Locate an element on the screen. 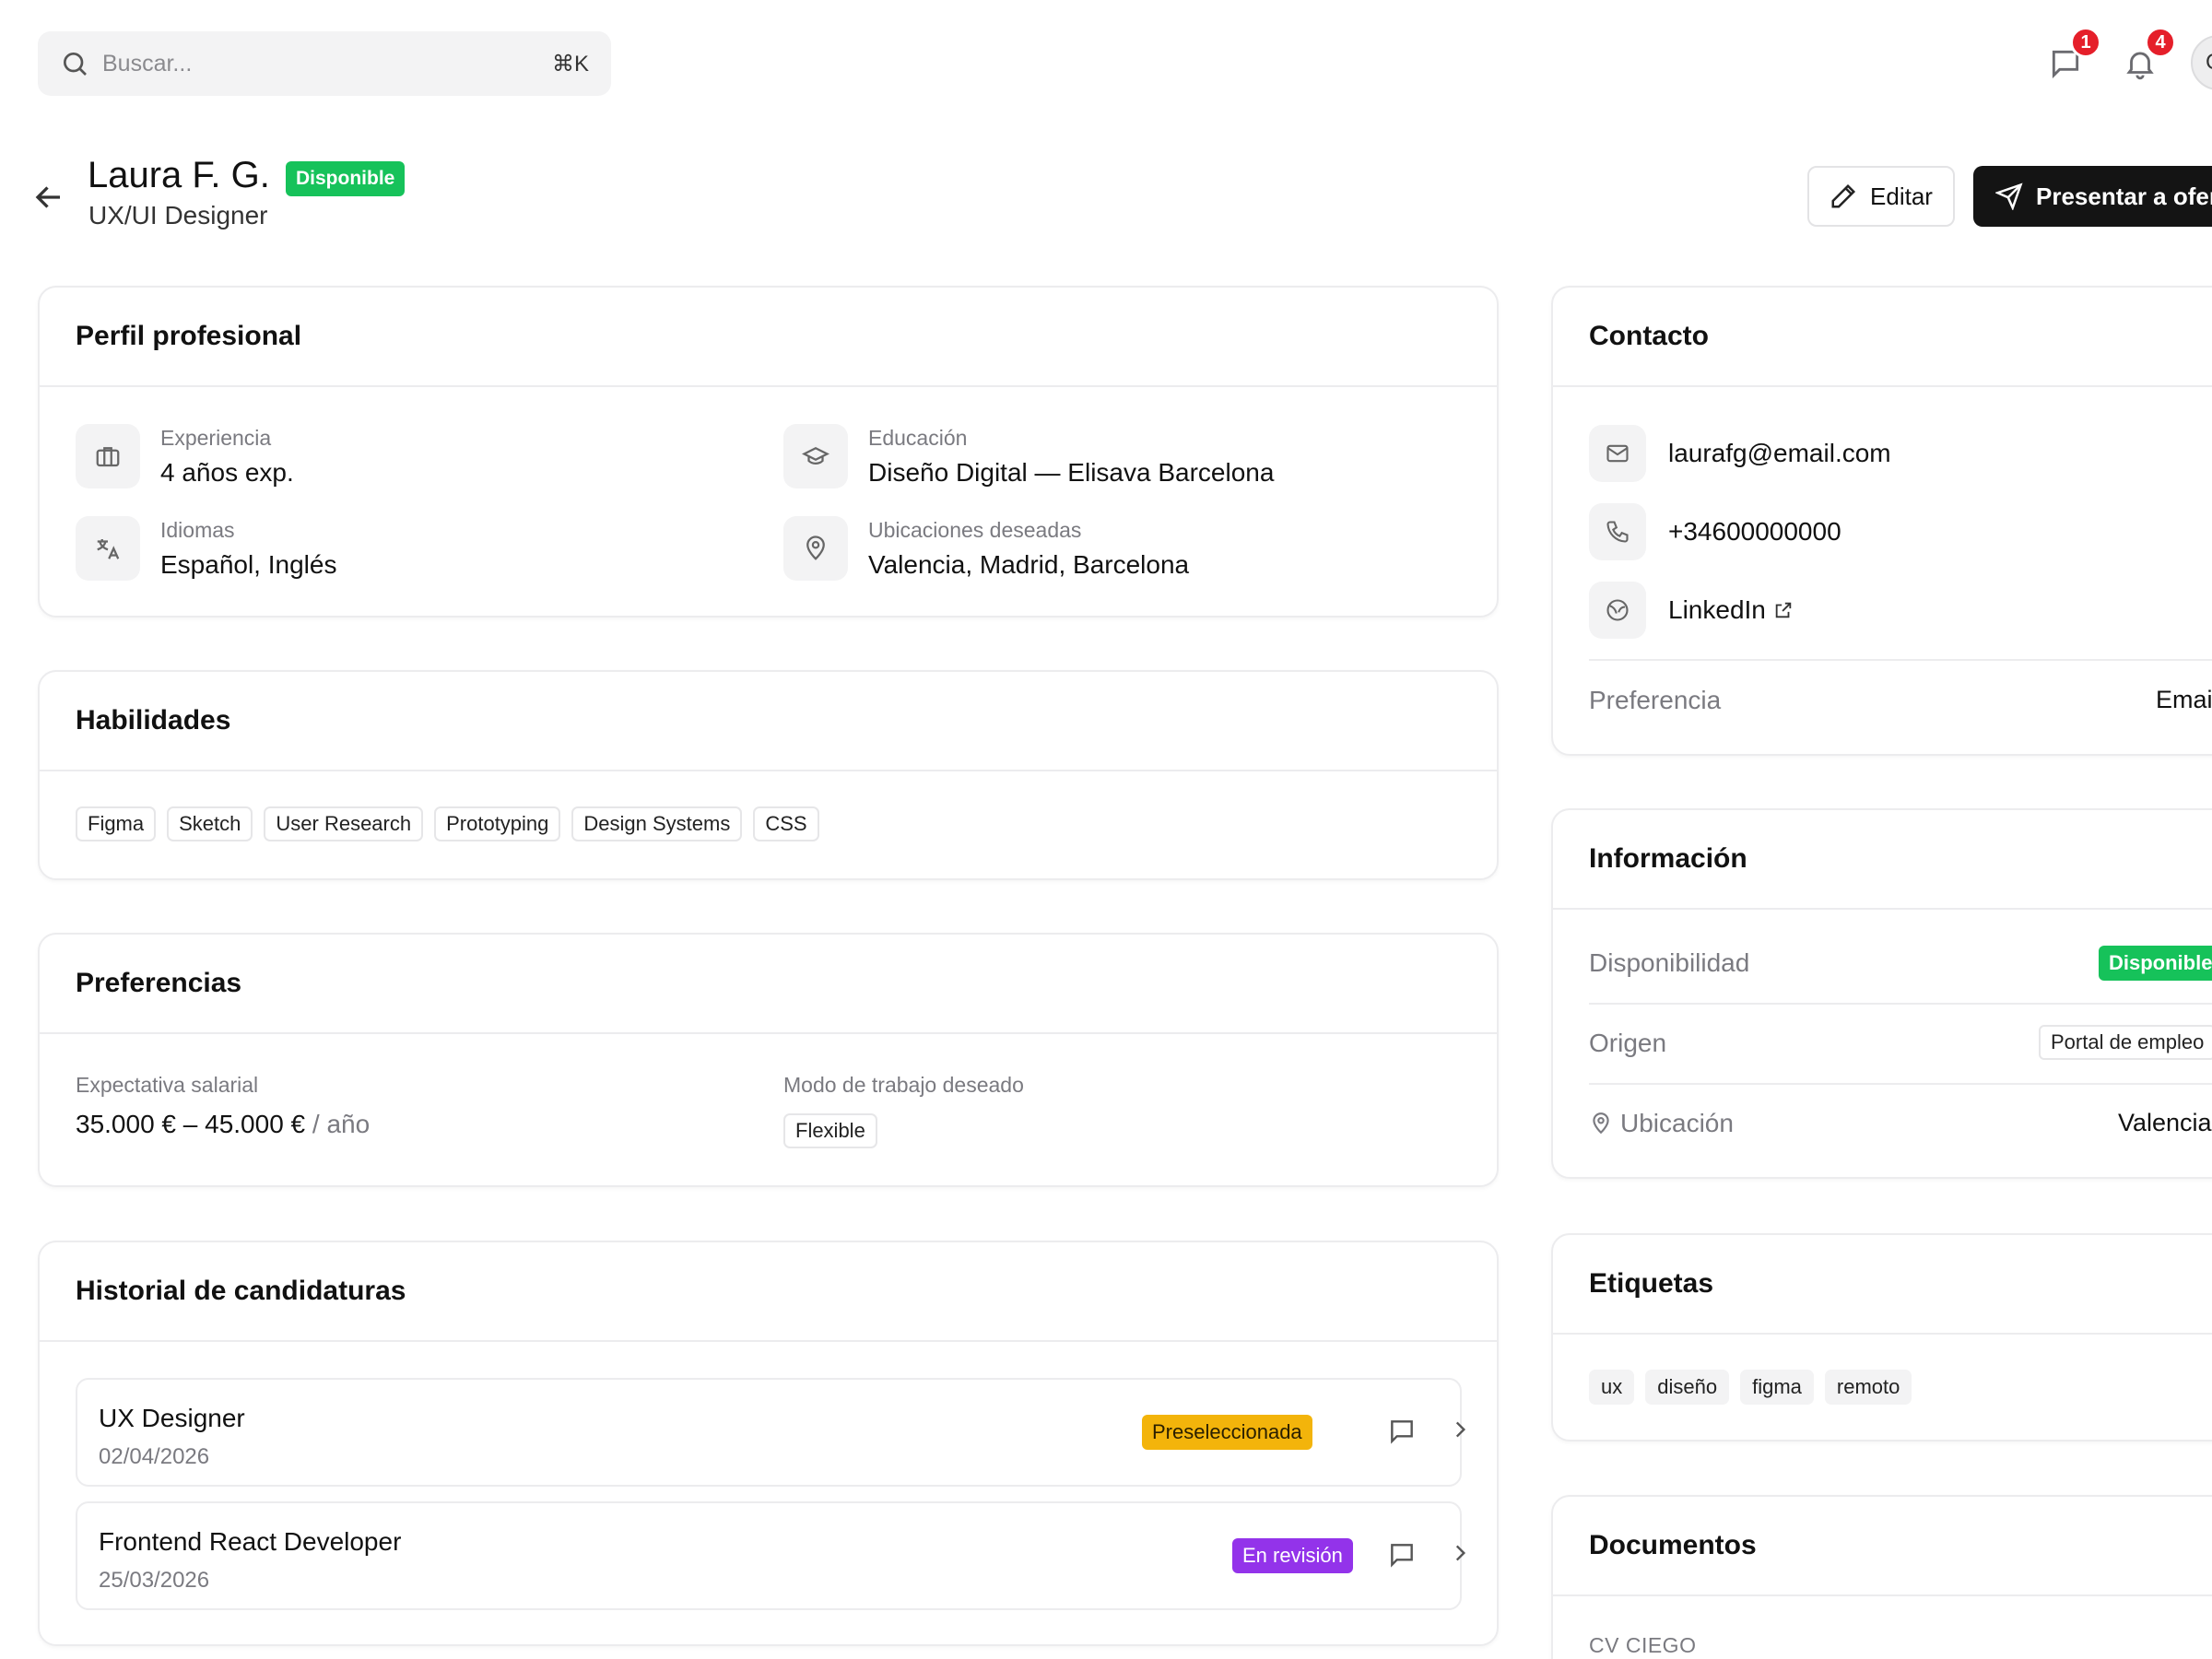  application-date: 02/04/2026 is located at coordinates (154, 1456).